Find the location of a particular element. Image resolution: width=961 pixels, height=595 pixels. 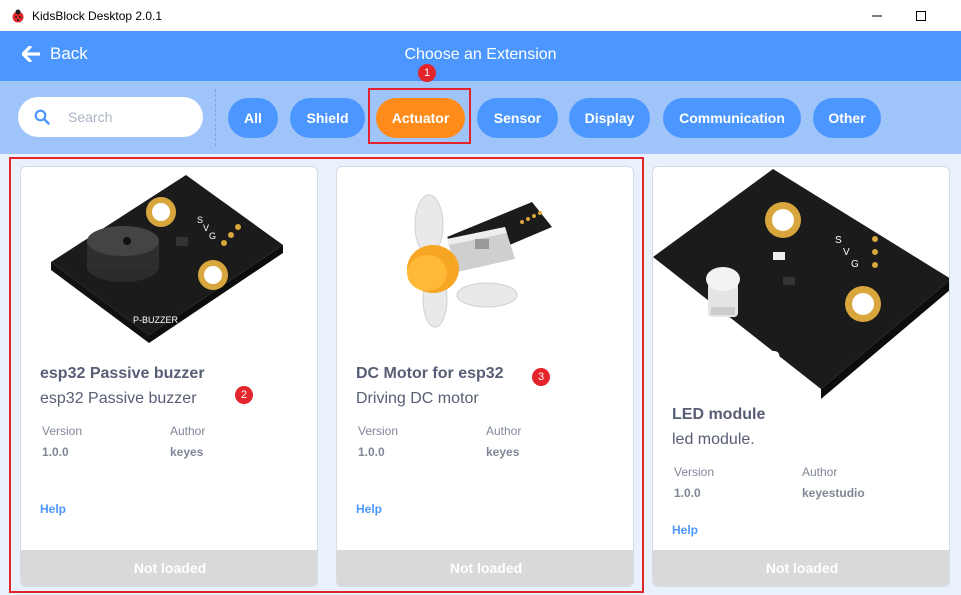

window-title: KidsBlock Desktop 2.0.1 is located at coordinates (97, 15).